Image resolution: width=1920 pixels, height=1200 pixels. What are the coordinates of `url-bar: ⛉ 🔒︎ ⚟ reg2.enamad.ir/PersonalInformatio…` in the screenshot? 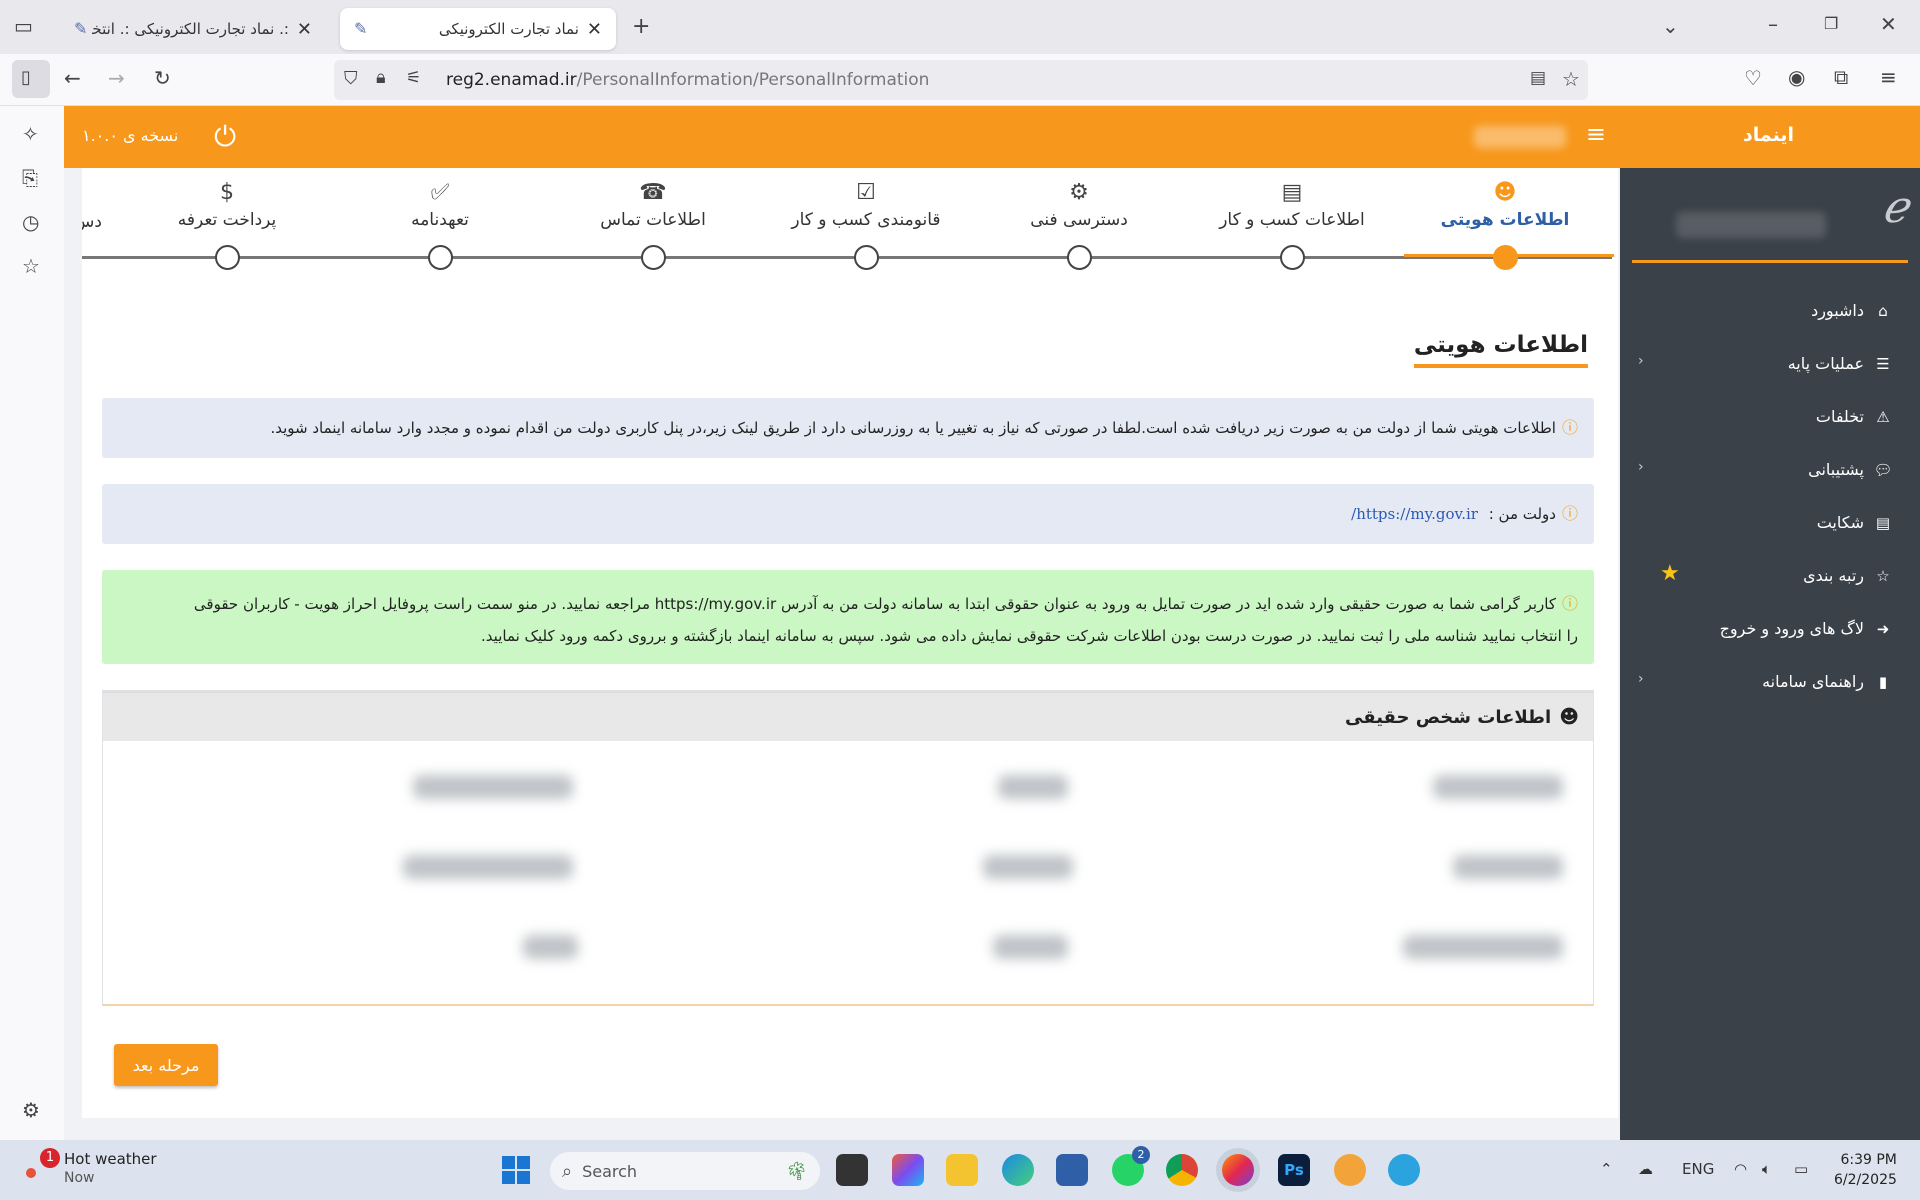 It's located at (961, 80).